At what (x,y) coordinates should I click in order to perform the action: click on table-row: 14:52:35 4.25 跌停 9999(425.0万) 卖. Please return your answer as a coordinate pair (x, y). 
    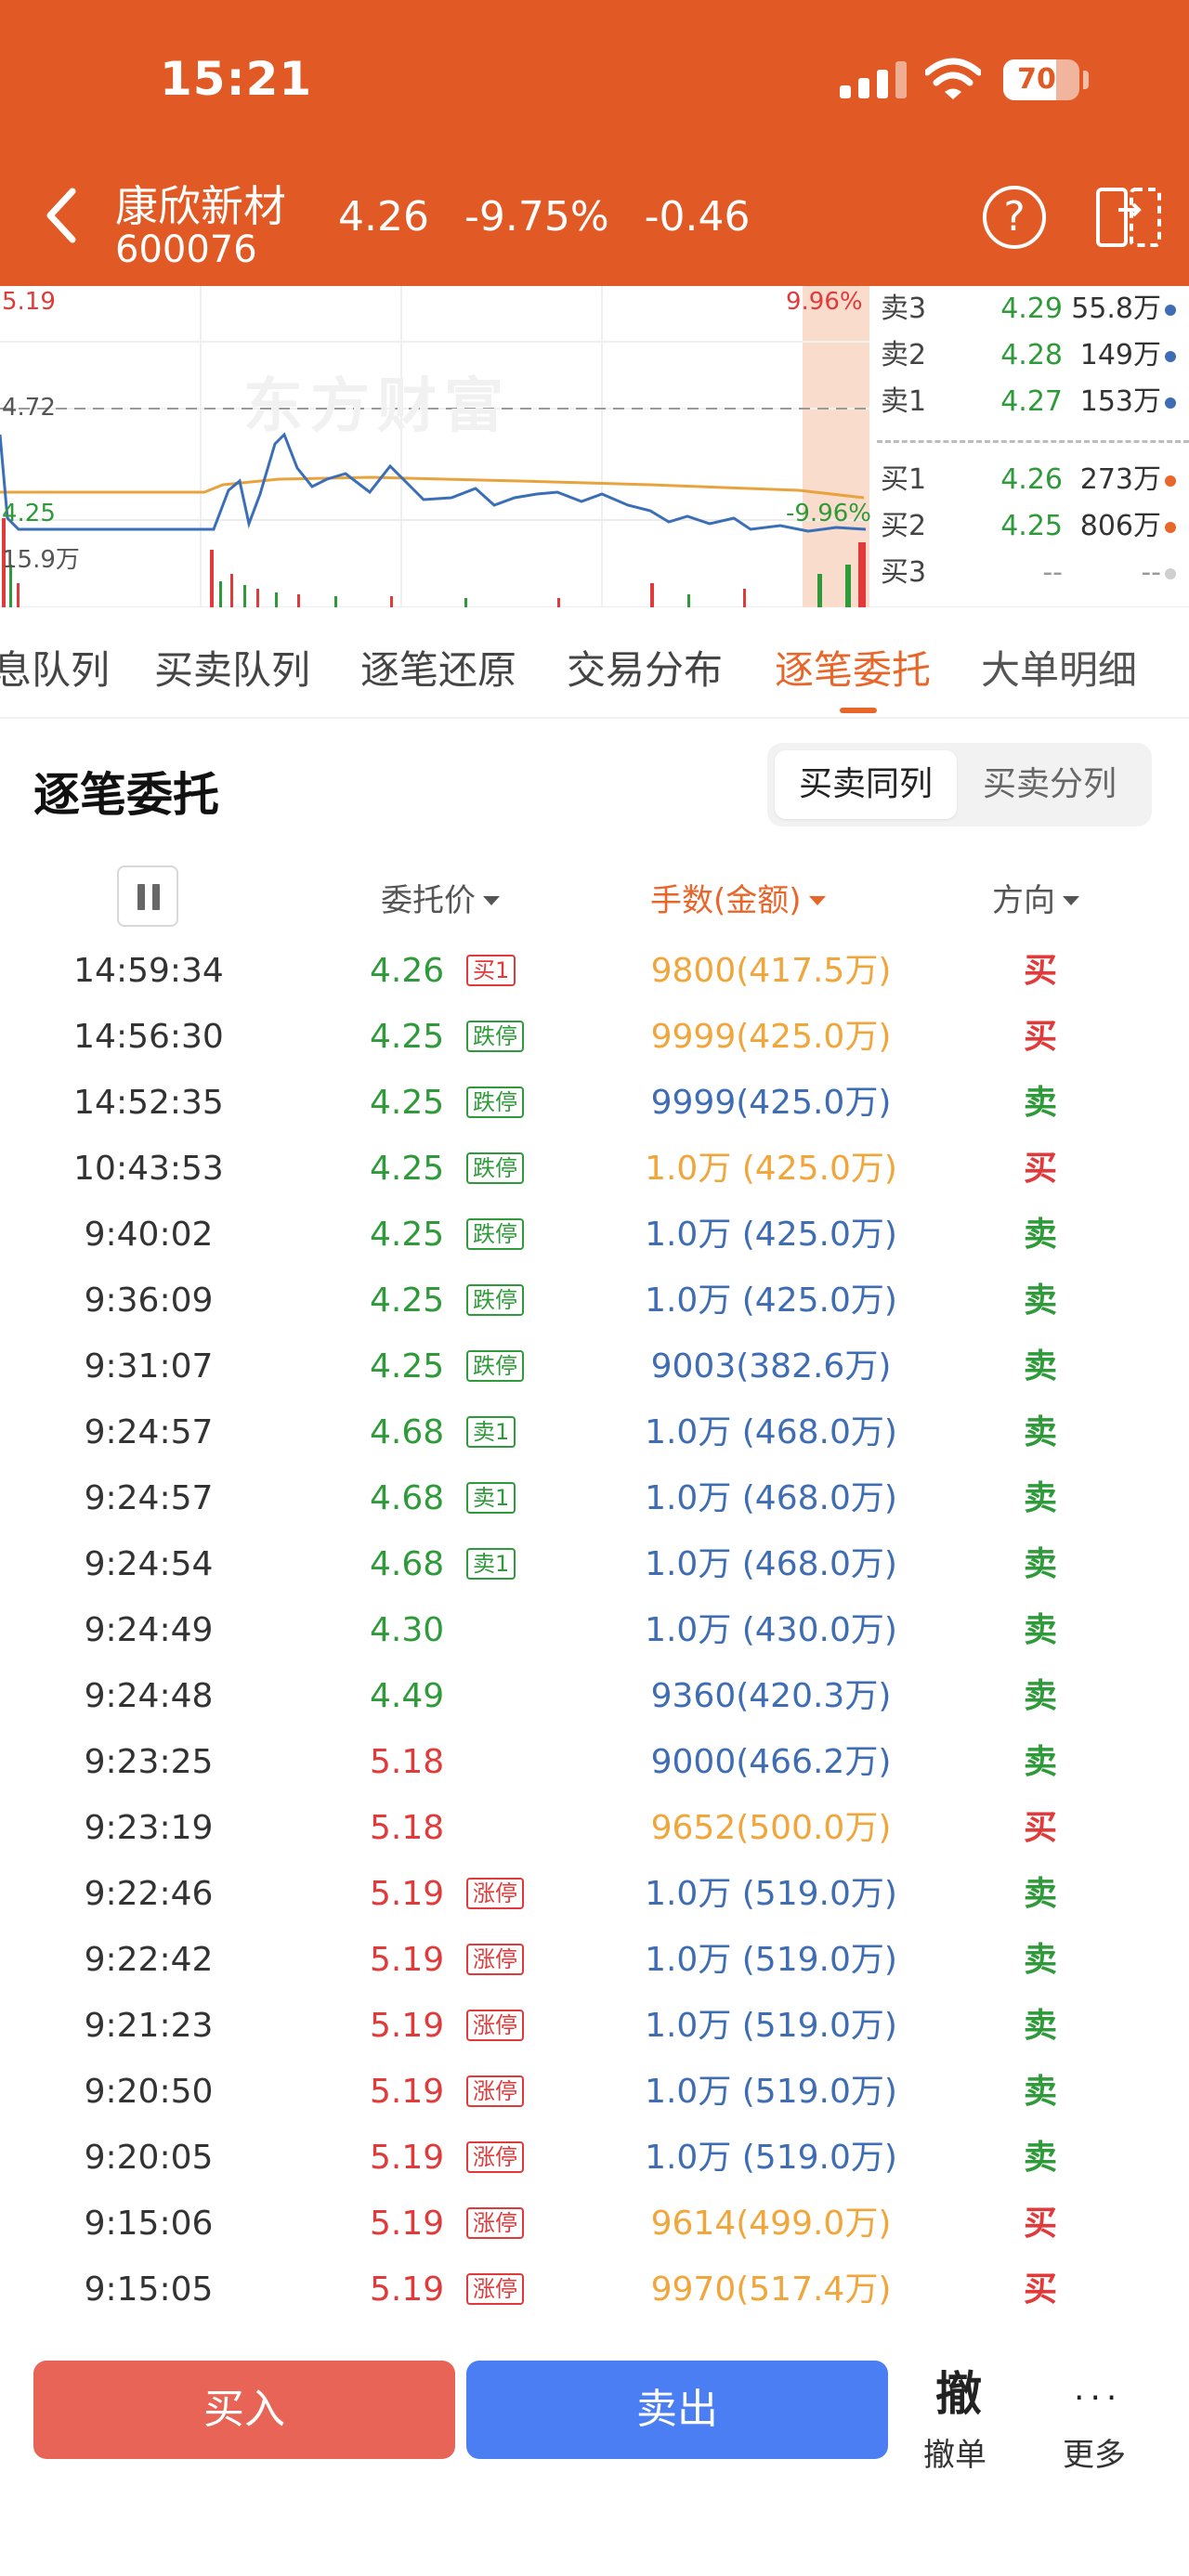
    Looking at the image, I should click on (594, 1103).